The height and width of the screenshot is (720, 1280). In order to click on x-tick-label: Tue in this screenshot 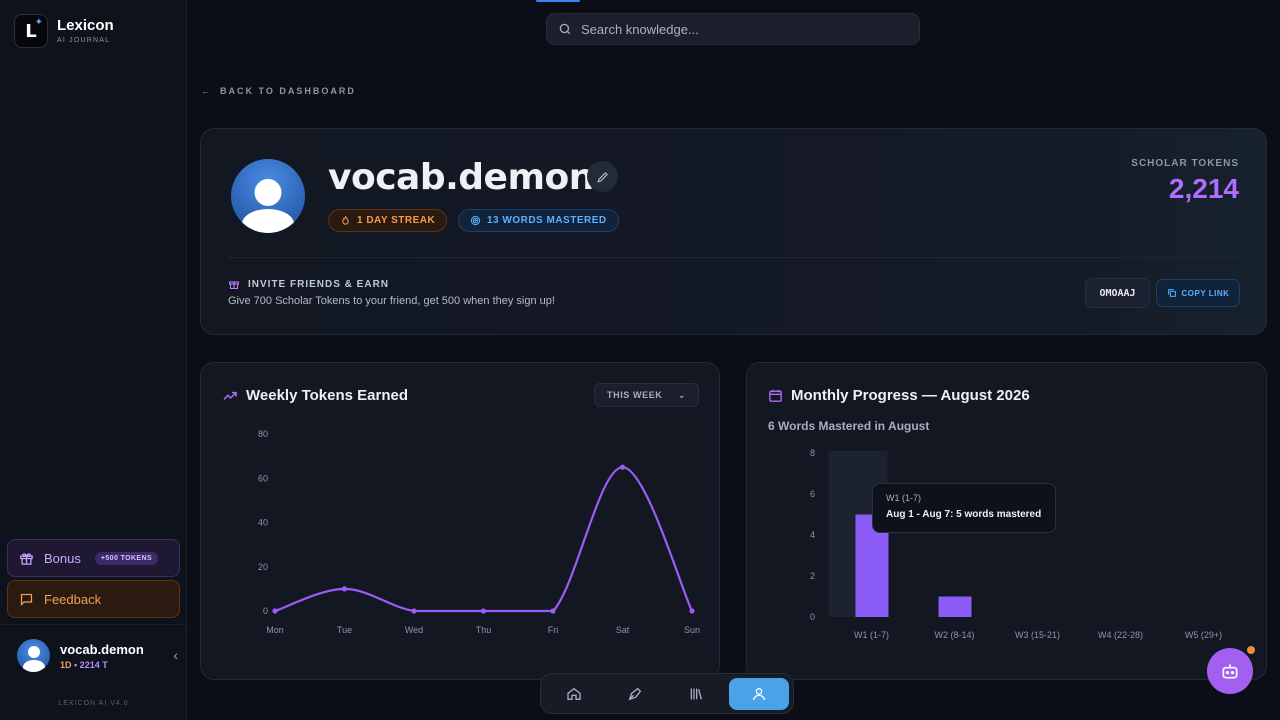, I will do `click(344, 630)`.